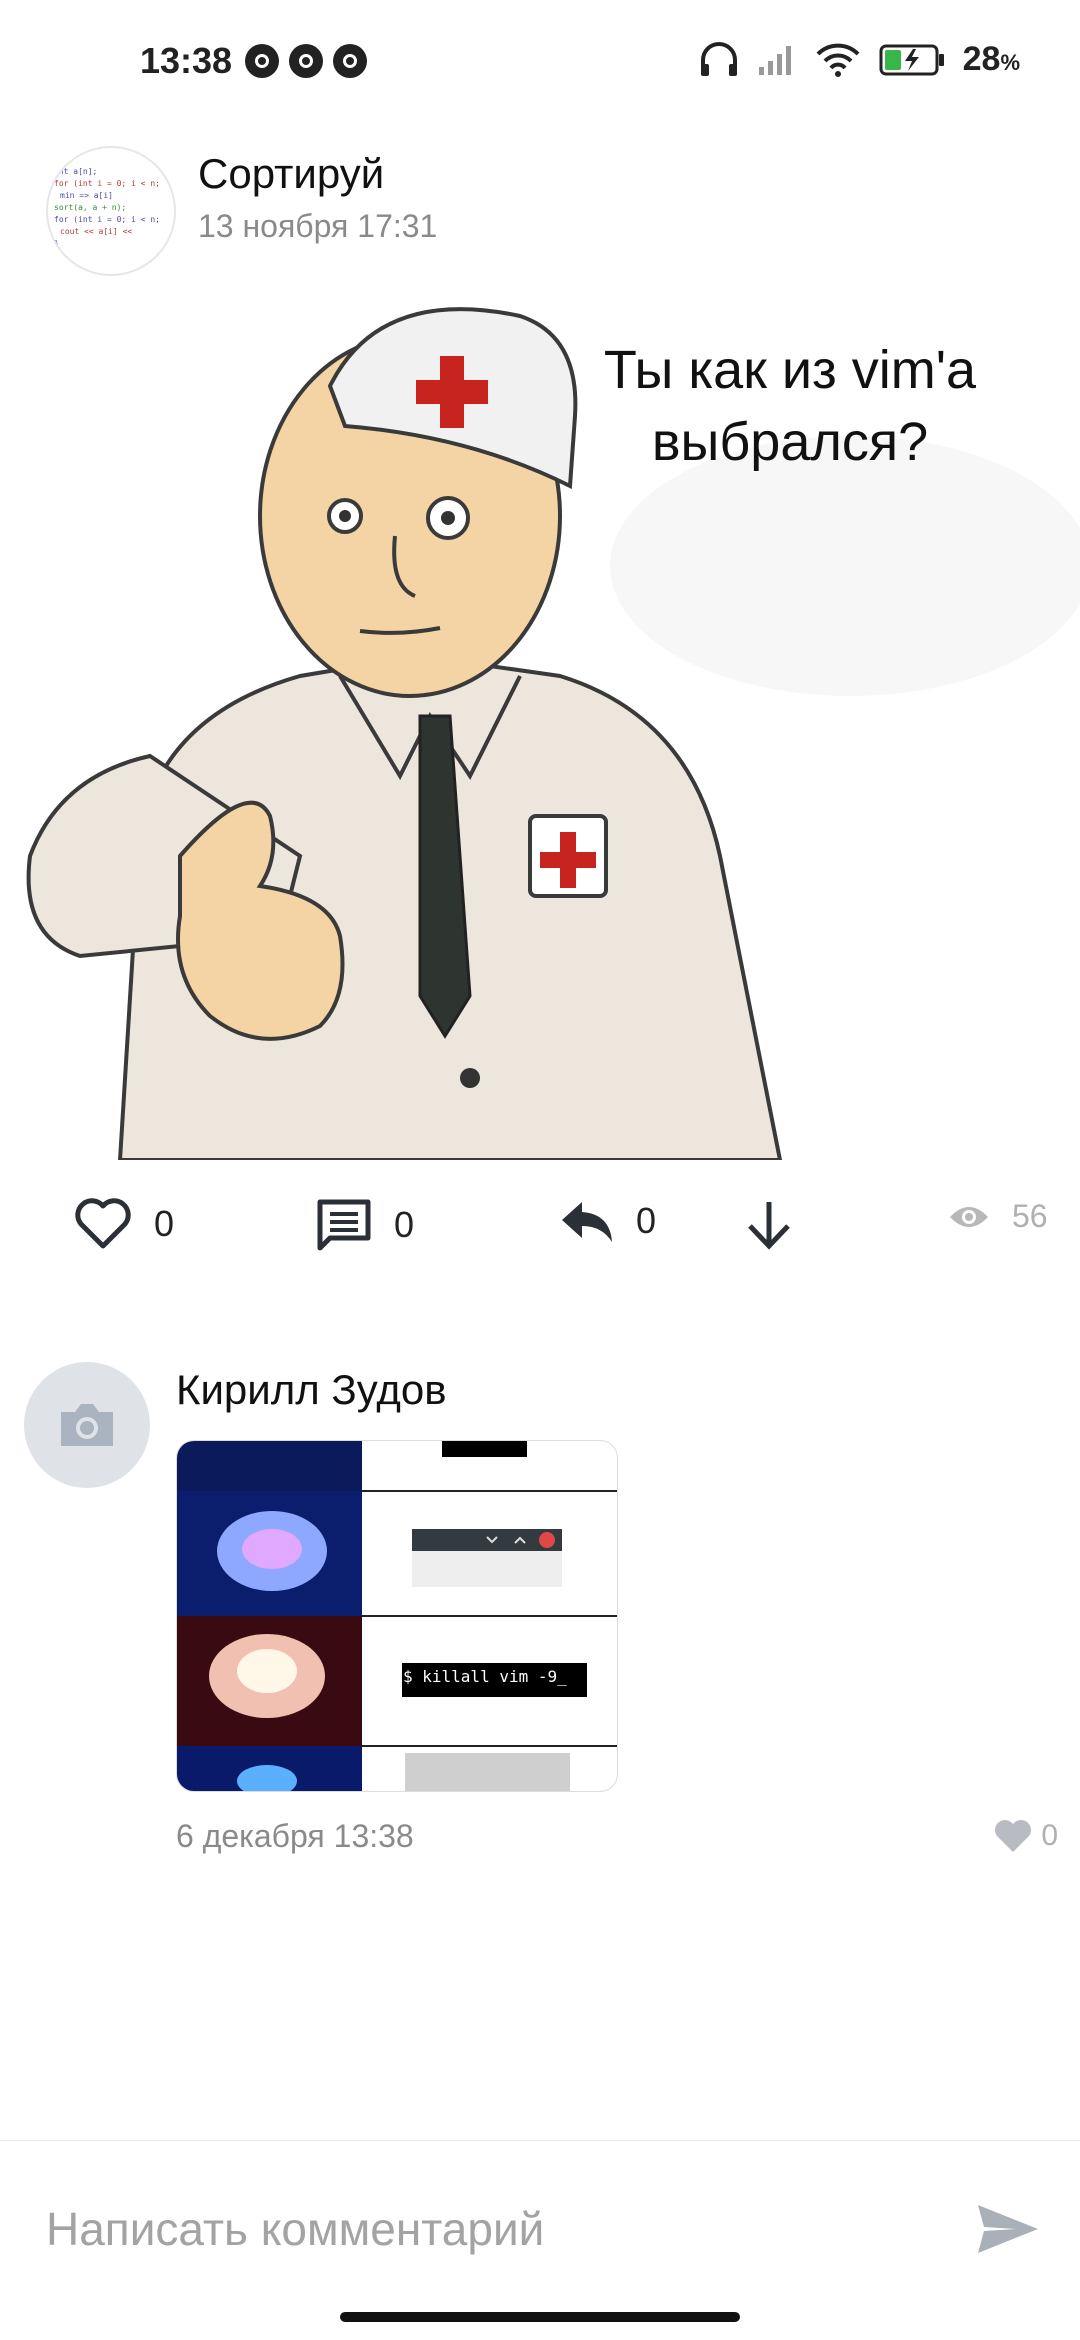 This screenshot has width=1080, height=2340. What do you see at coordinates (969, 1216) in the screenshot?
I see `eye-icon` at bounding box center [969, 1216].